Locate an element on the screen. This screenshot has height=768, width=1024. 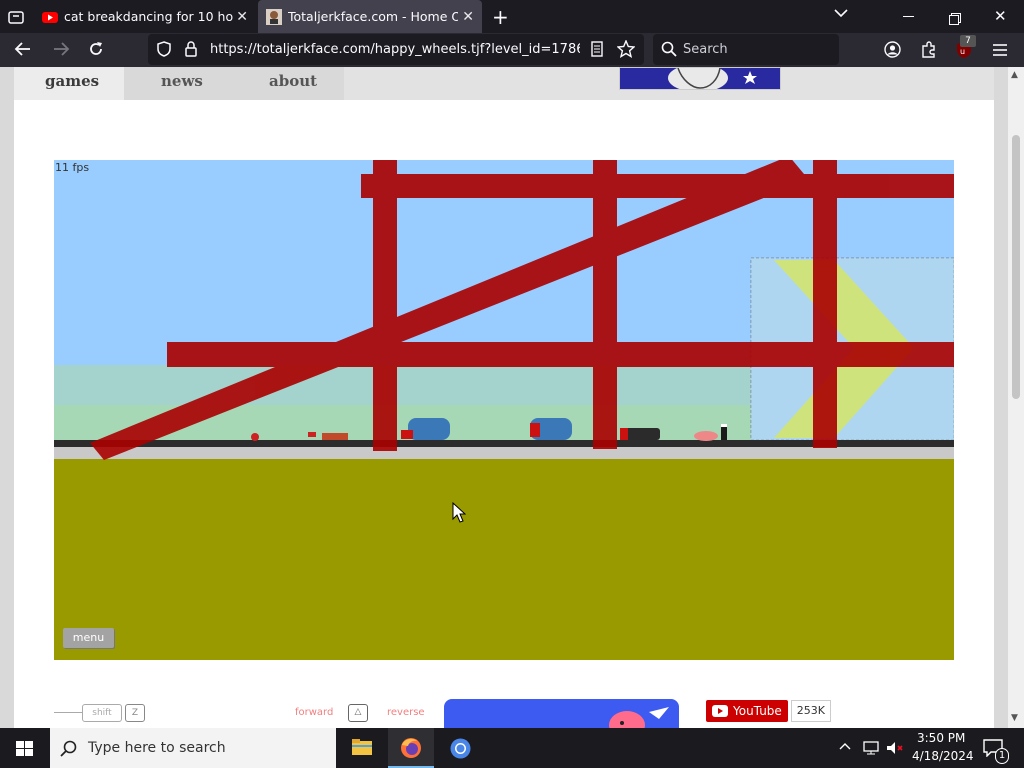
chrome-icon is located at coordinates (460, 750).